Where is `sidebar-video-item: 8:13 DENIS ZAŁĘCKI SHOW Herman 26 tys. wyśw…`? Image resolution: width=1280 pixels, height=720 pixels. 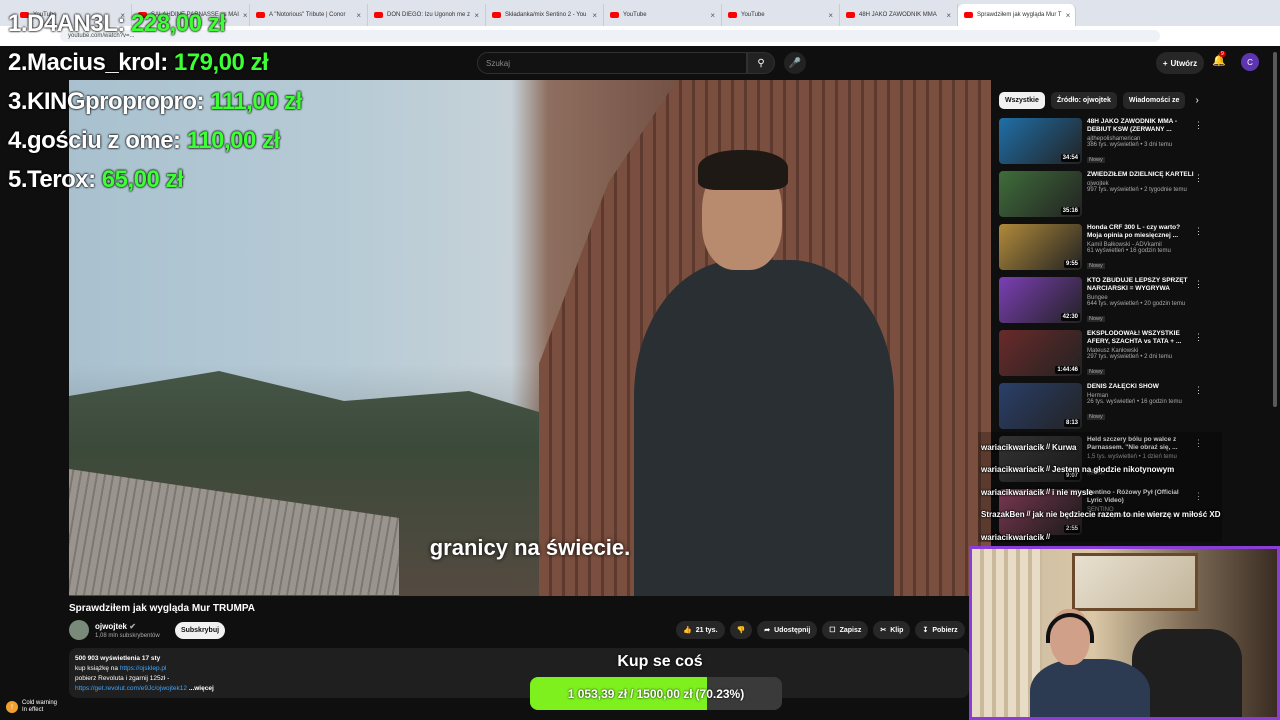
sidebar-video-item: 8:13 DENIS ZAŁĘCKI SHOW Herman 26 tys. wyśw… is located at coordinates (1104, 409).